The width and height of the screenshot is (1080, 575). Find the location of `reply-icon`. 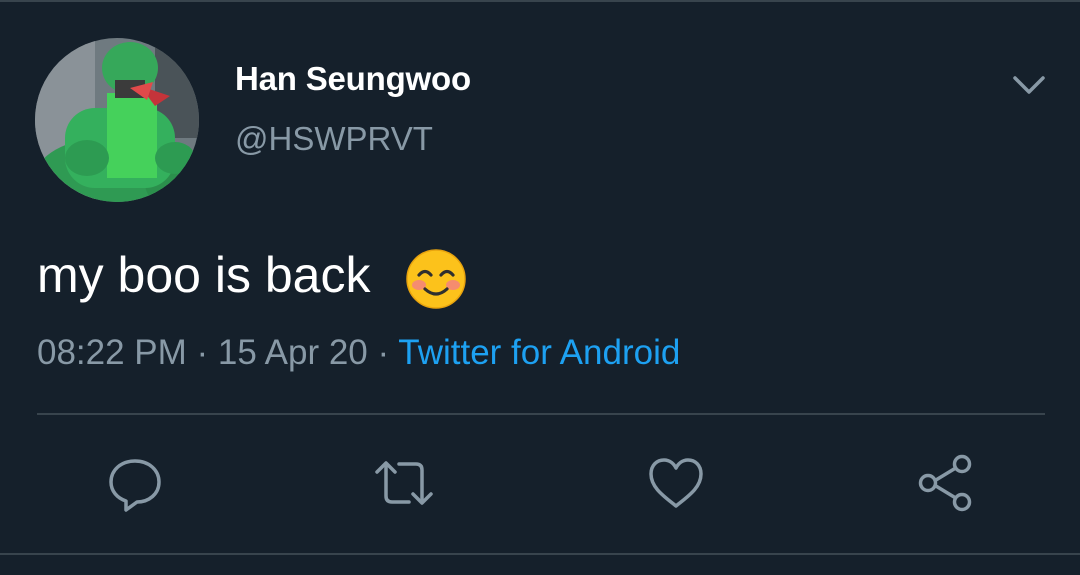

reply-icon is located at coordinates (135, 485).